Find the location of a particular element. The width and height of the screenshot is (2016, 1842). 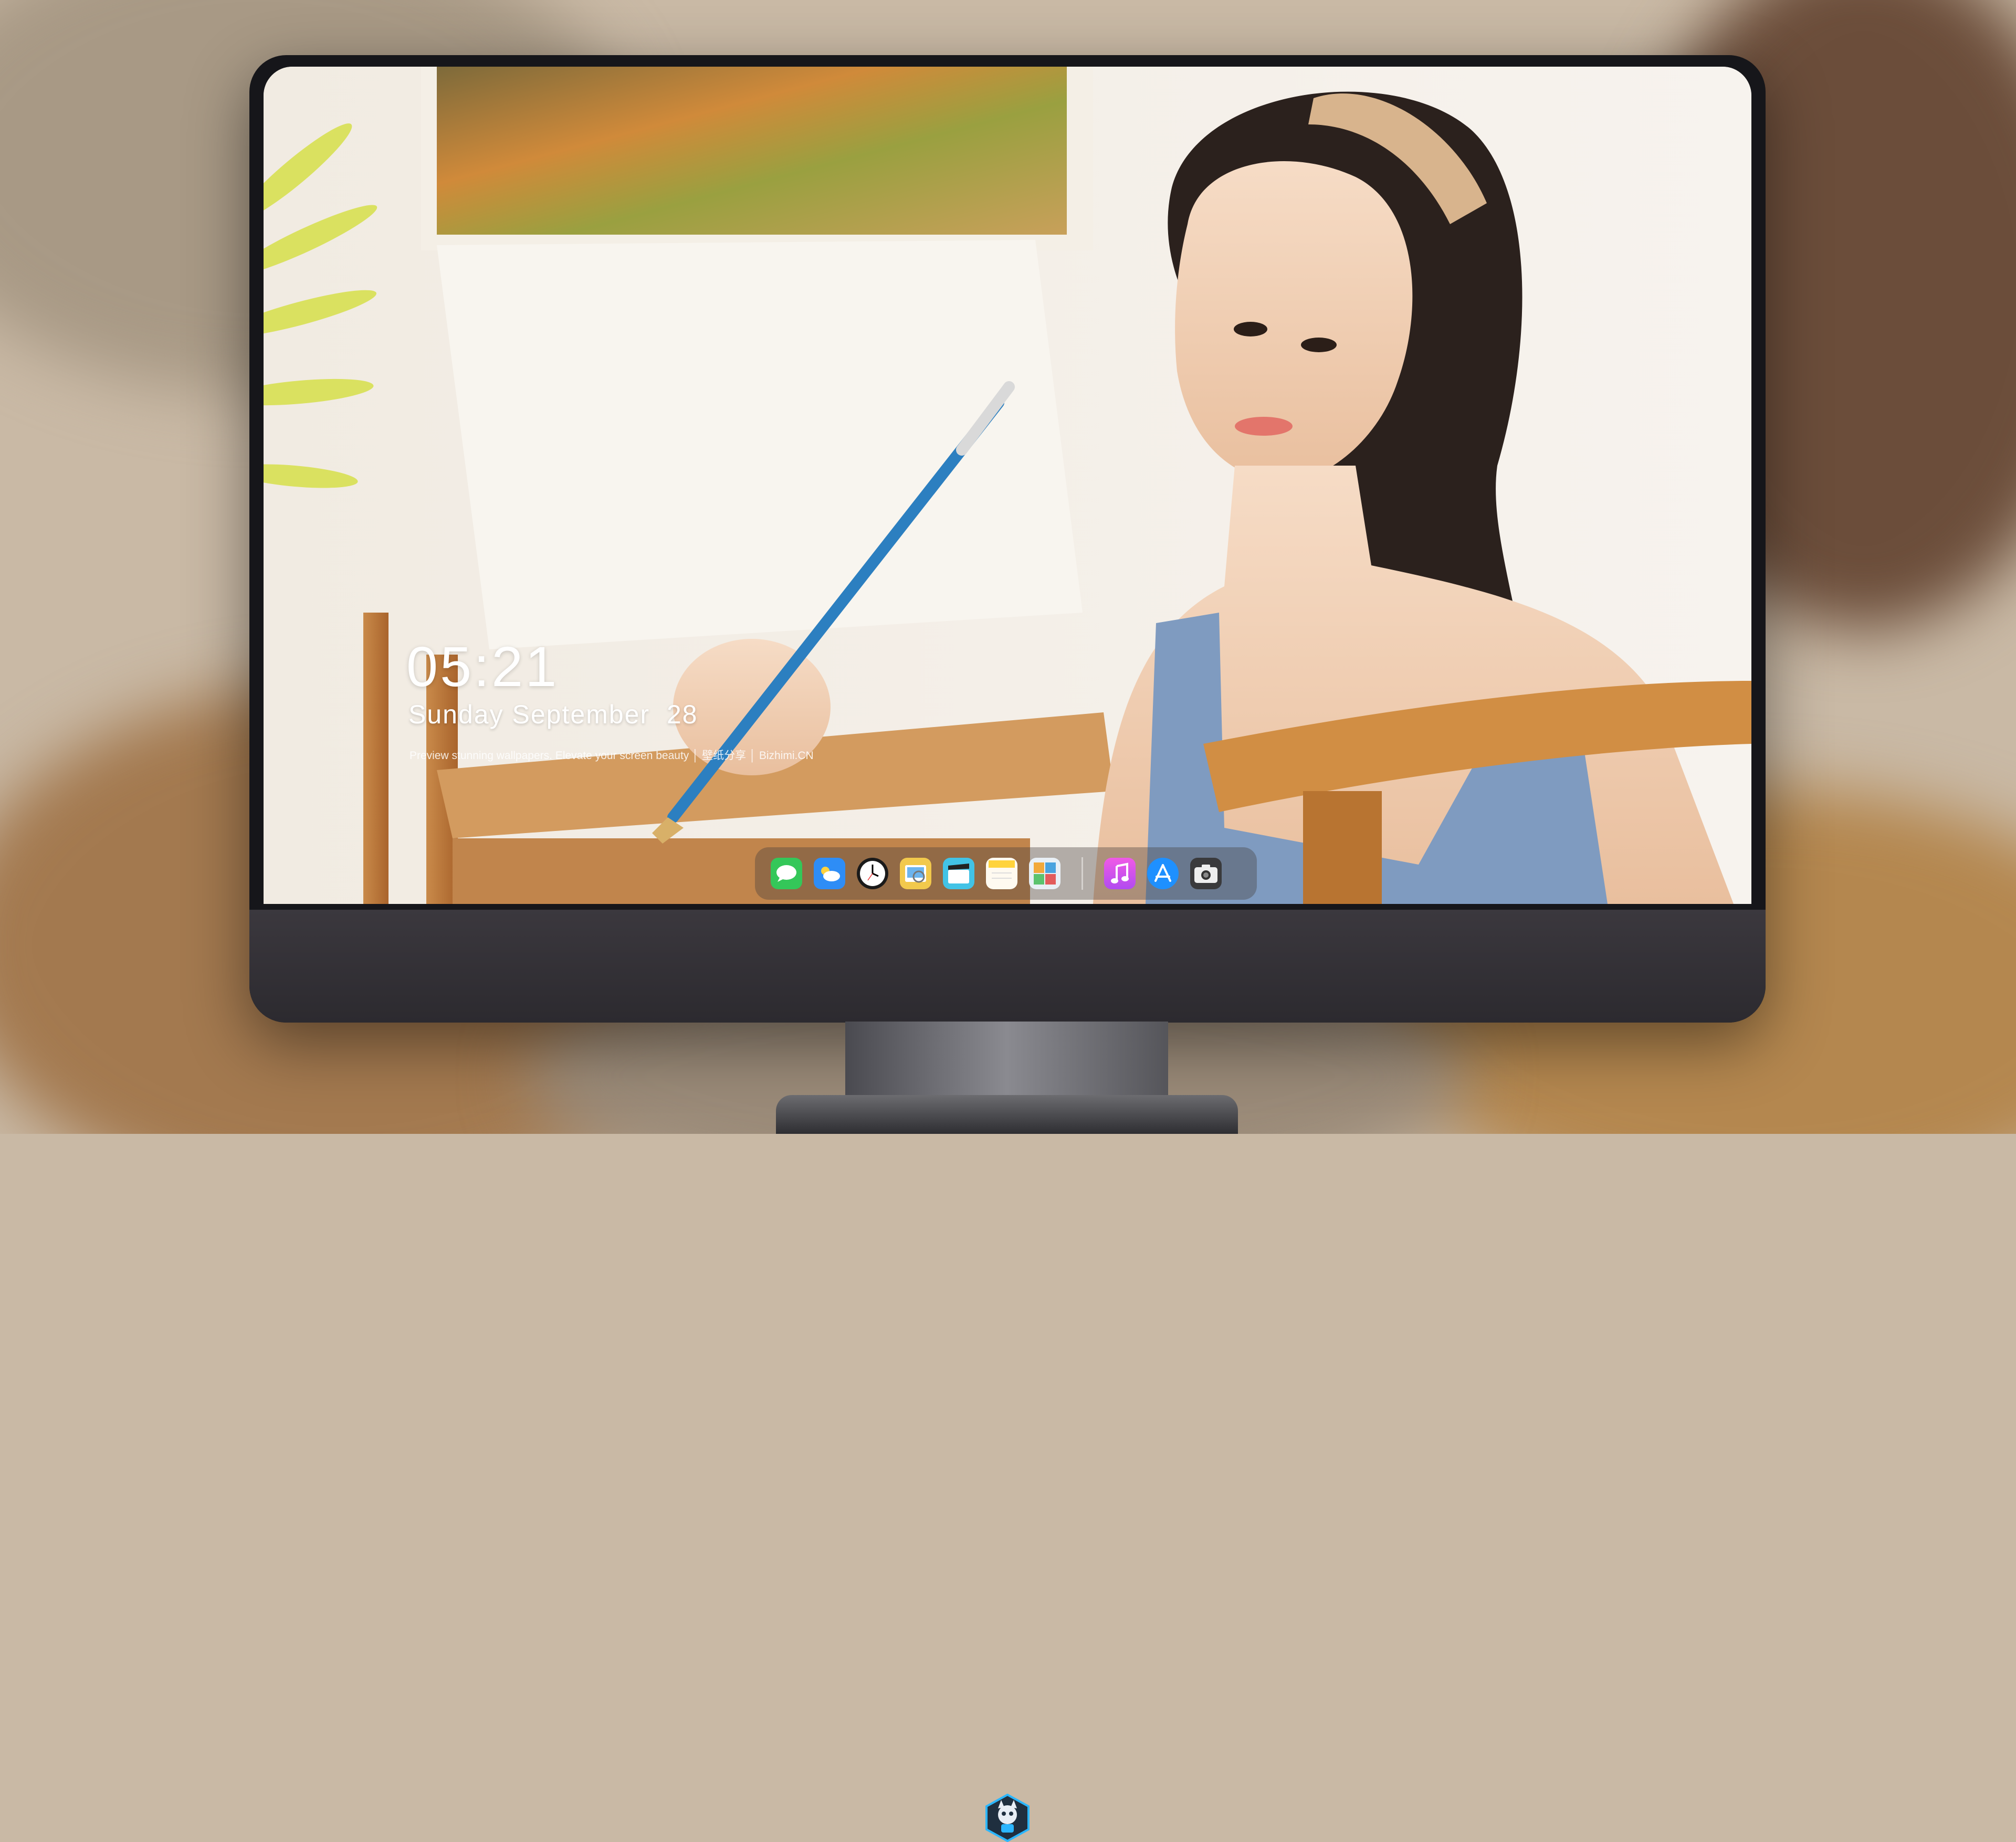

weather-icon is located at coordinates (830, 874).